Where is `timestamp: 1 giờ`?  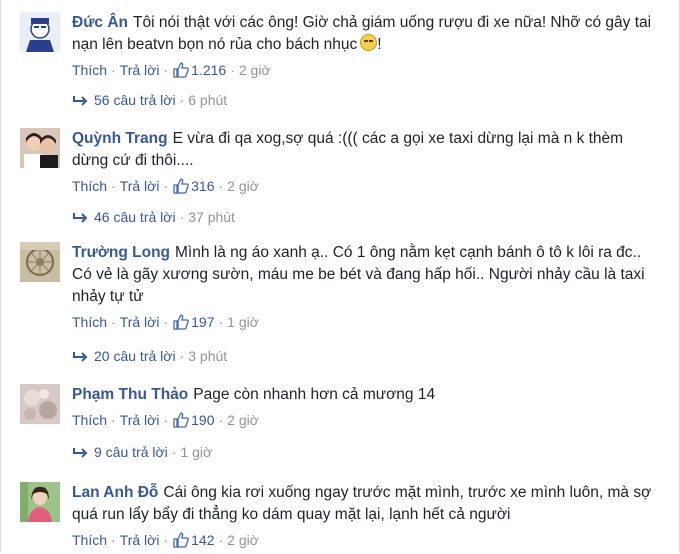 timestamp: 1 giờ is located at coordinates (243, 322).